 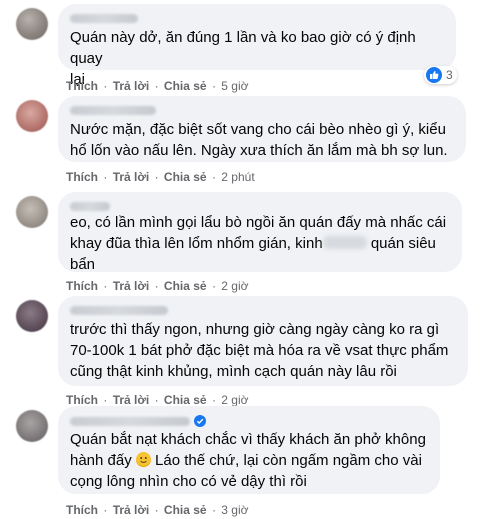 What do you see at coordinates (160, 177) in the screenshot?
I see `comment-actions: Thích · Trả lời · Chia sẻ · 2 phút` at bounding box center [160, 177].